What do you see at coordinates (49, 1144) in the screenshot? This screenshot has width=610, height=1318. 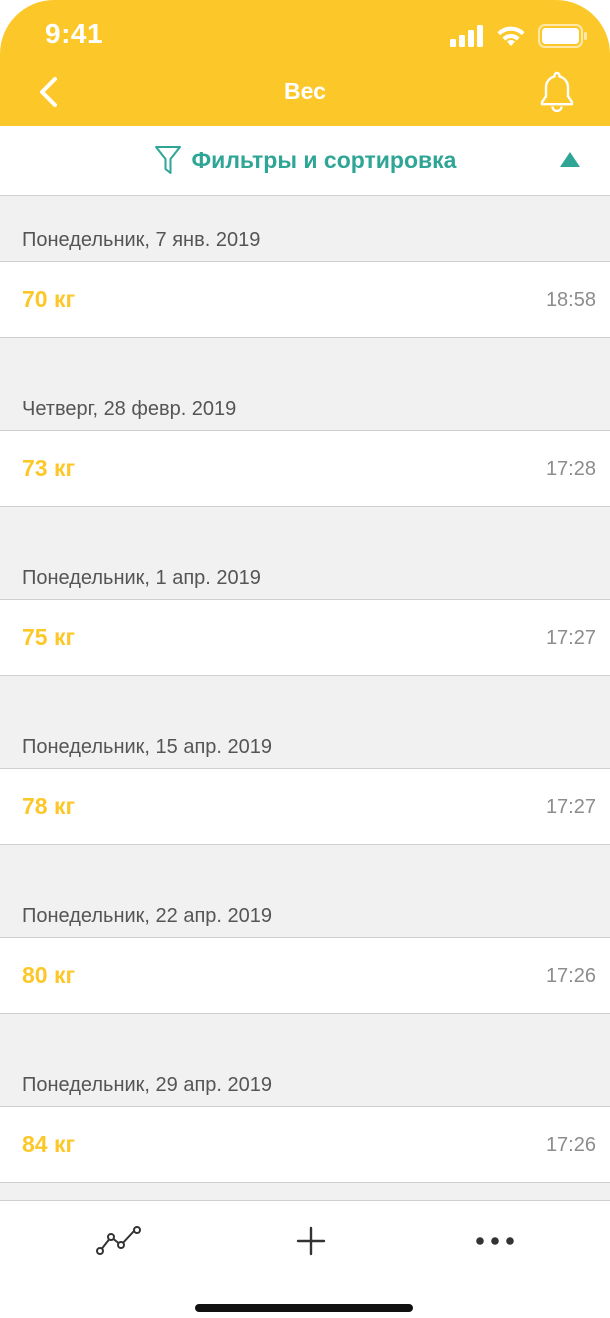 I see `entry-weight: 84 кг` at bounding box center [49, 1144].